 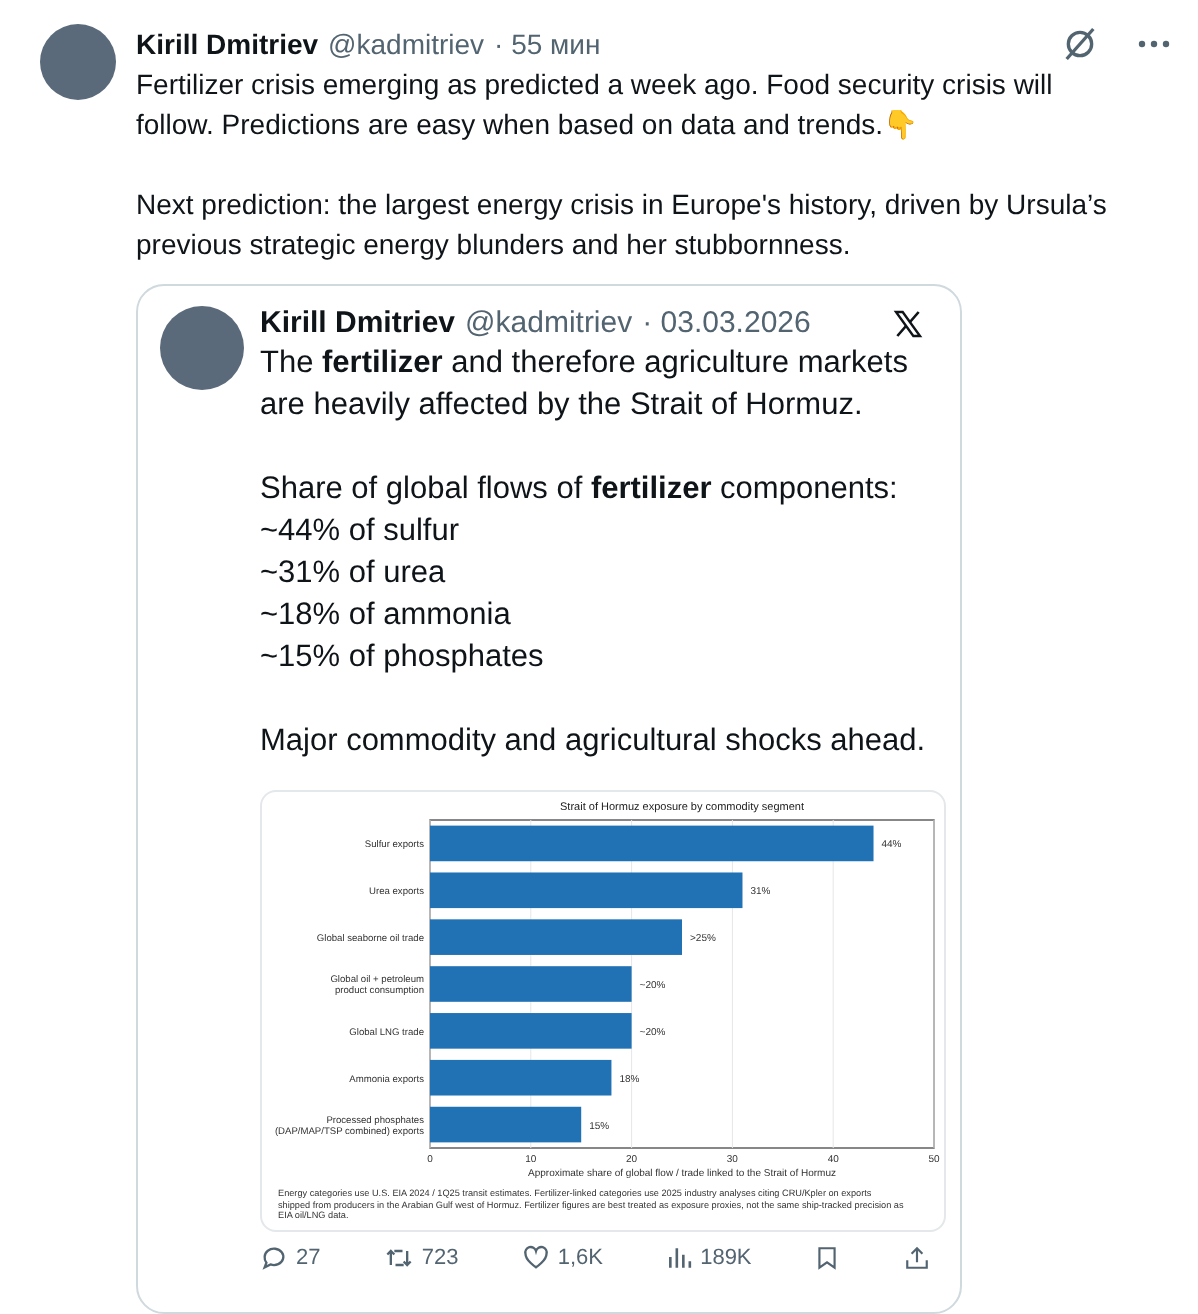 What do you see at coordinates (908, 323) in the screenshot?
I see `x-logo-icon` at bounding box center [908, 323].